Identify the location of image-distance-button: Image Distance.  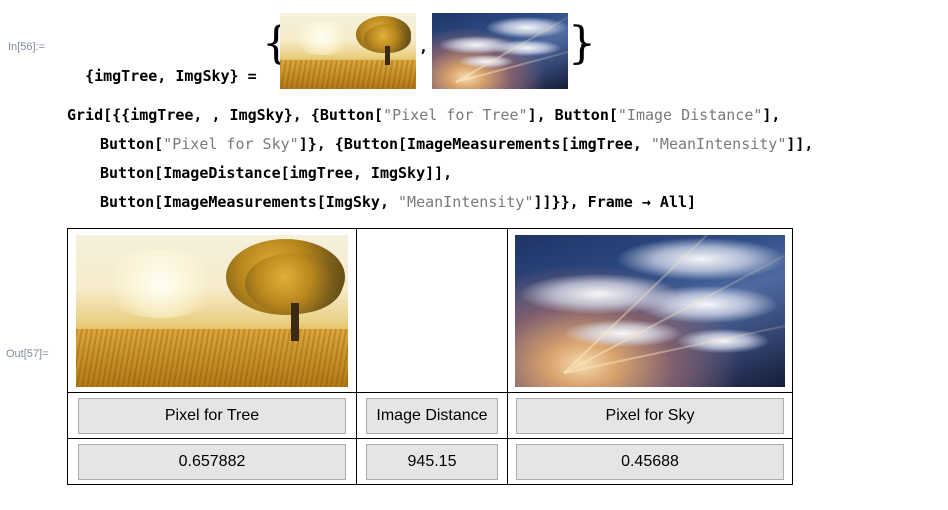
(432, 415).